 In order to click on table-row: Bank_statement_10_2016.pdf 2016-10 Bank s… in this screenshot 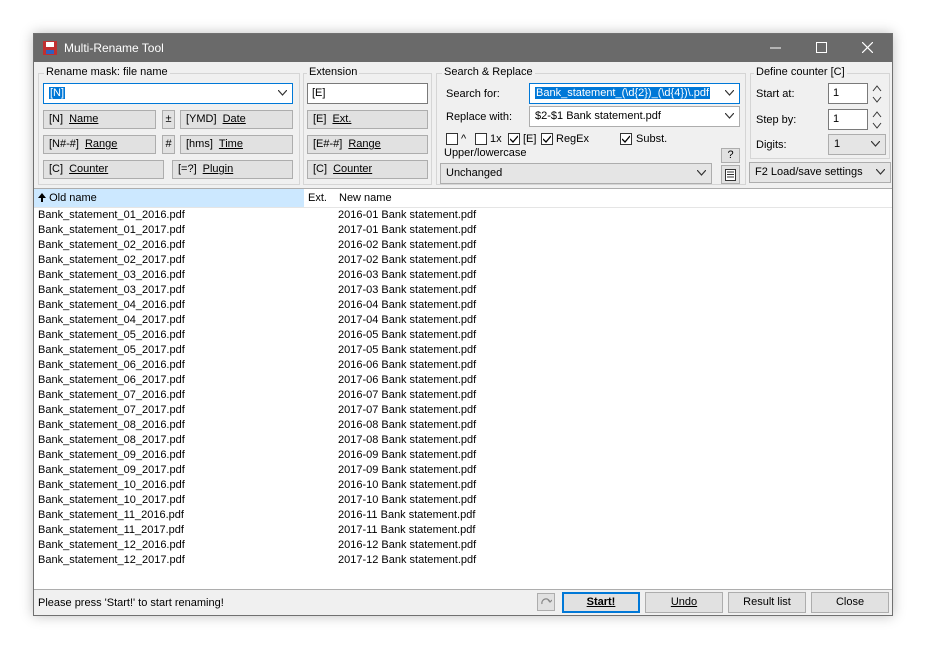, I will do `click(463, 485)`.